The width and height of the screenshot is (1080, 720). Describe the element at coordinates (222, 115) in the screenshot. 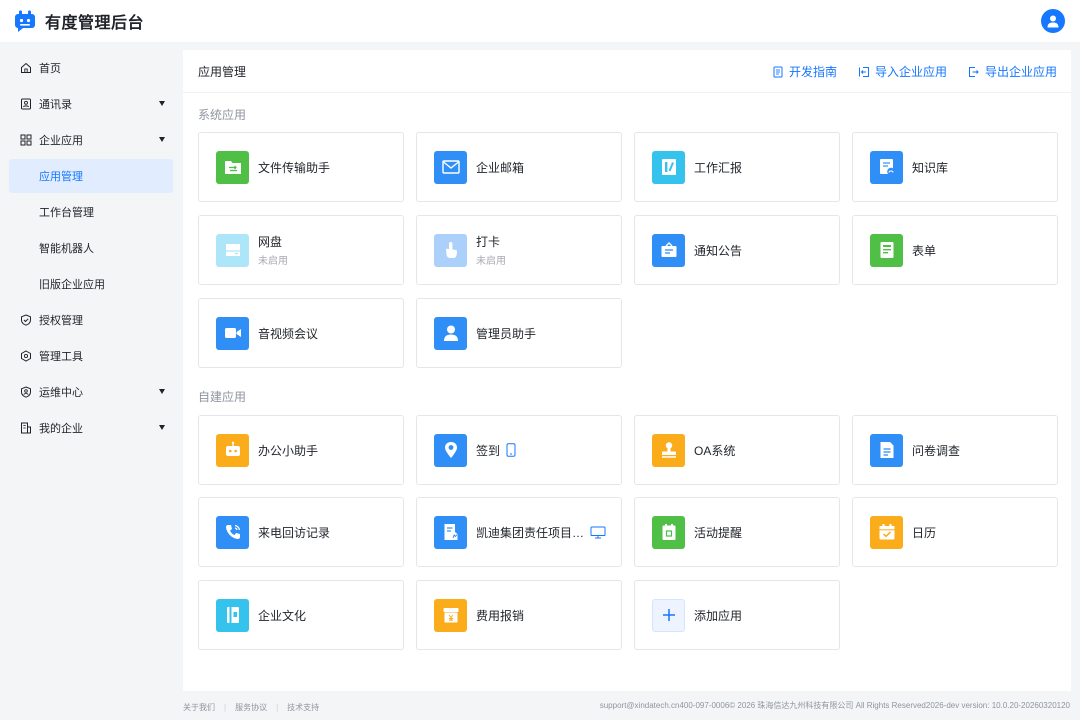

I see `system-apps-section-label: 系统应用` at that location.